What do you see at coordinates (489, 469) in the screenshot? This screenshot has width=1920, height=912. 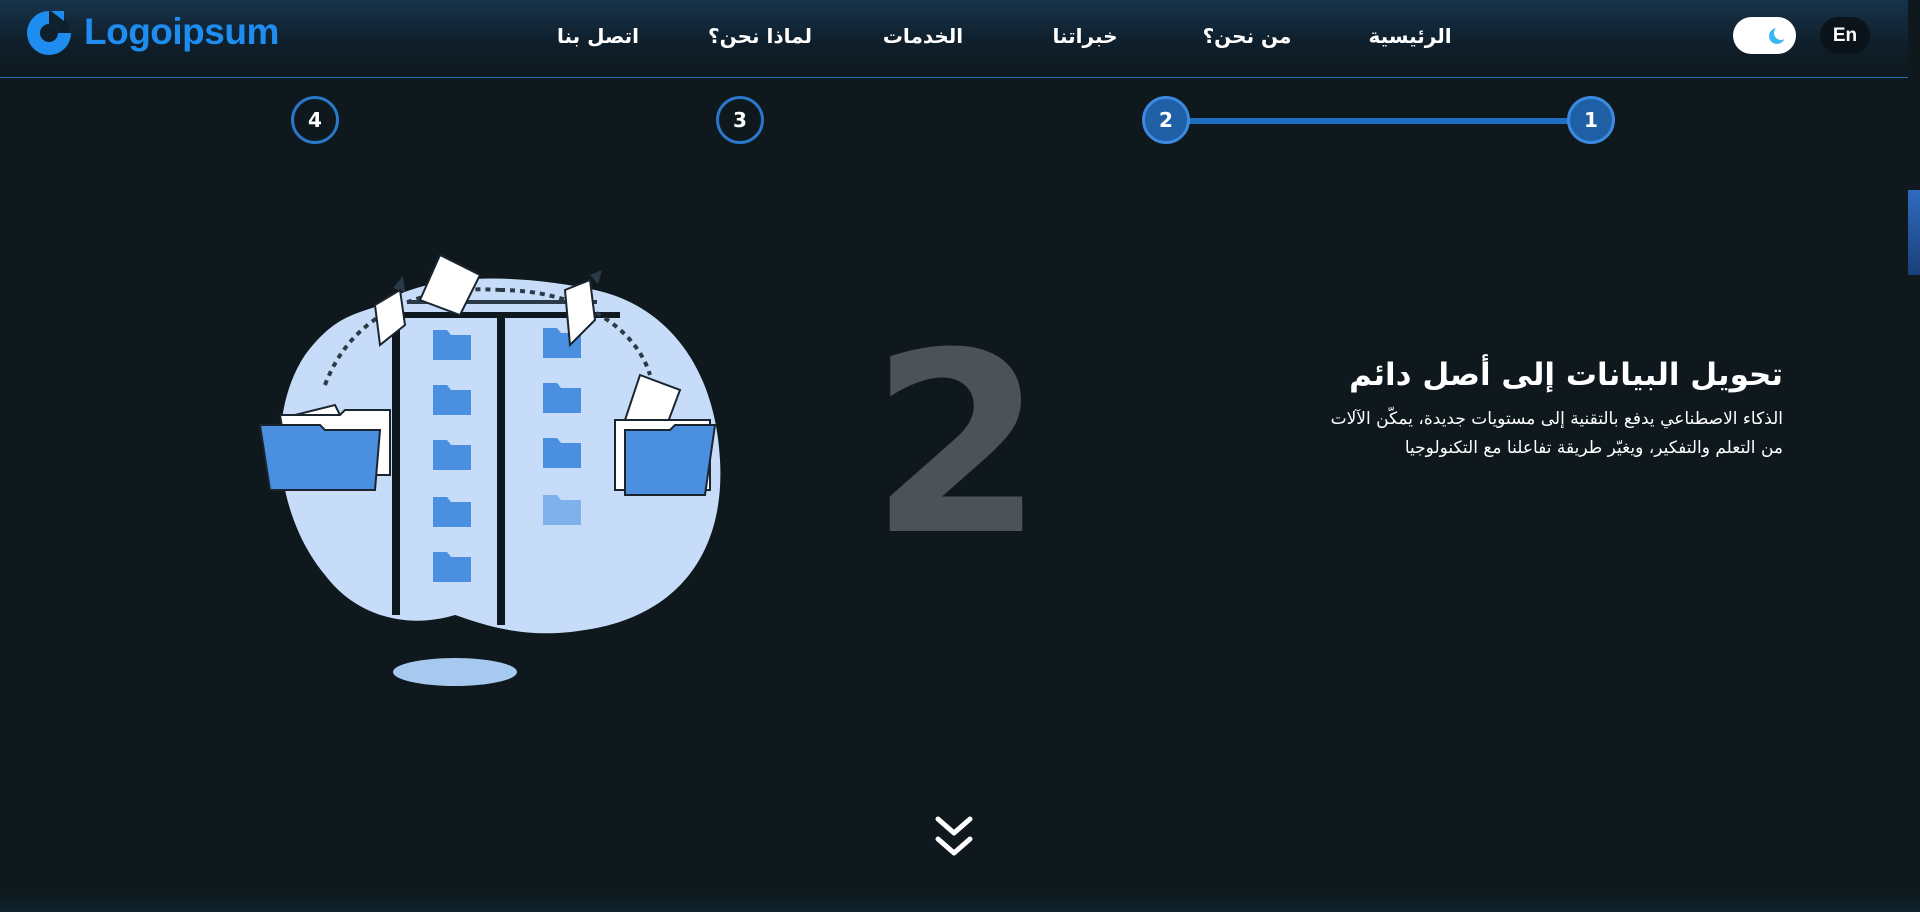 I see `file-transfer-illustration` at bounding box center [489, 469].